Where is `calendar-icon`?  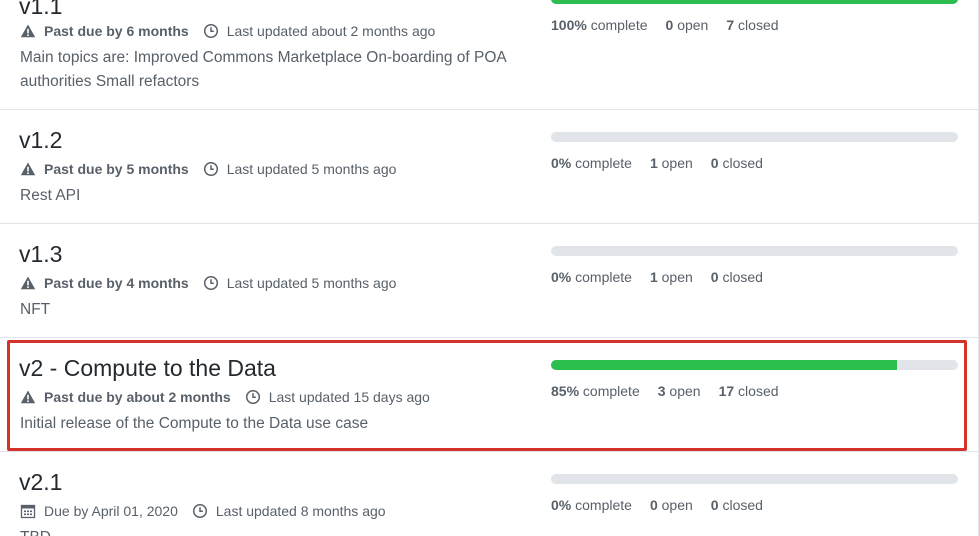 calendar-icon is located at coordinates (28, 511).